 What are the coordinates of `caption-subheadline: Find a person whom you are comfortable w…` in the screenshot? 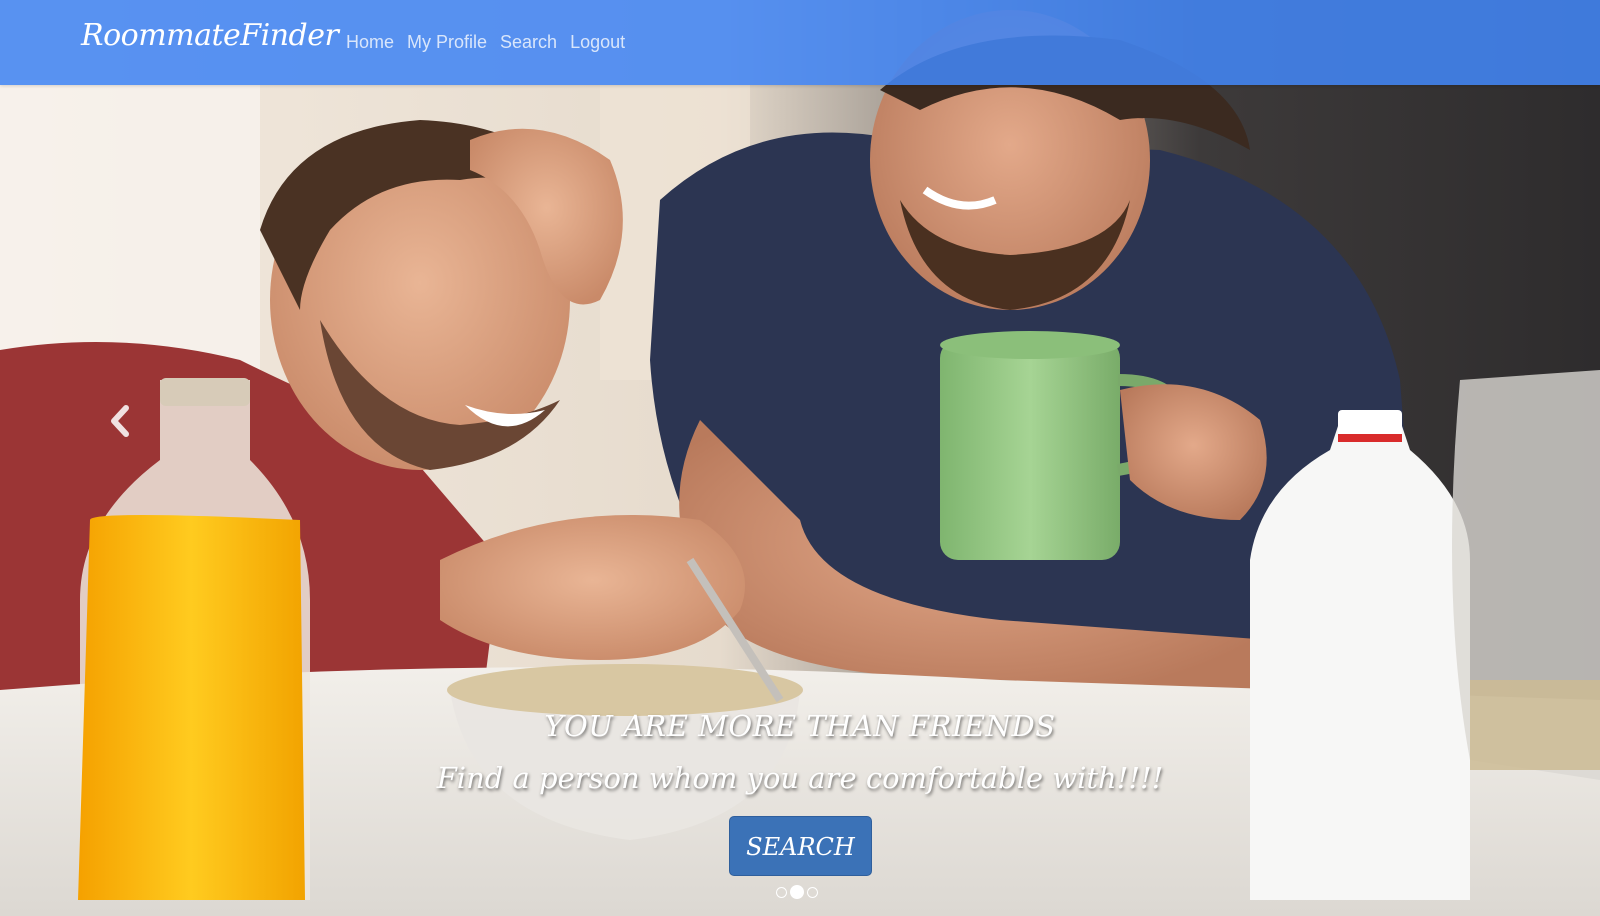 It's located at (800, 778).